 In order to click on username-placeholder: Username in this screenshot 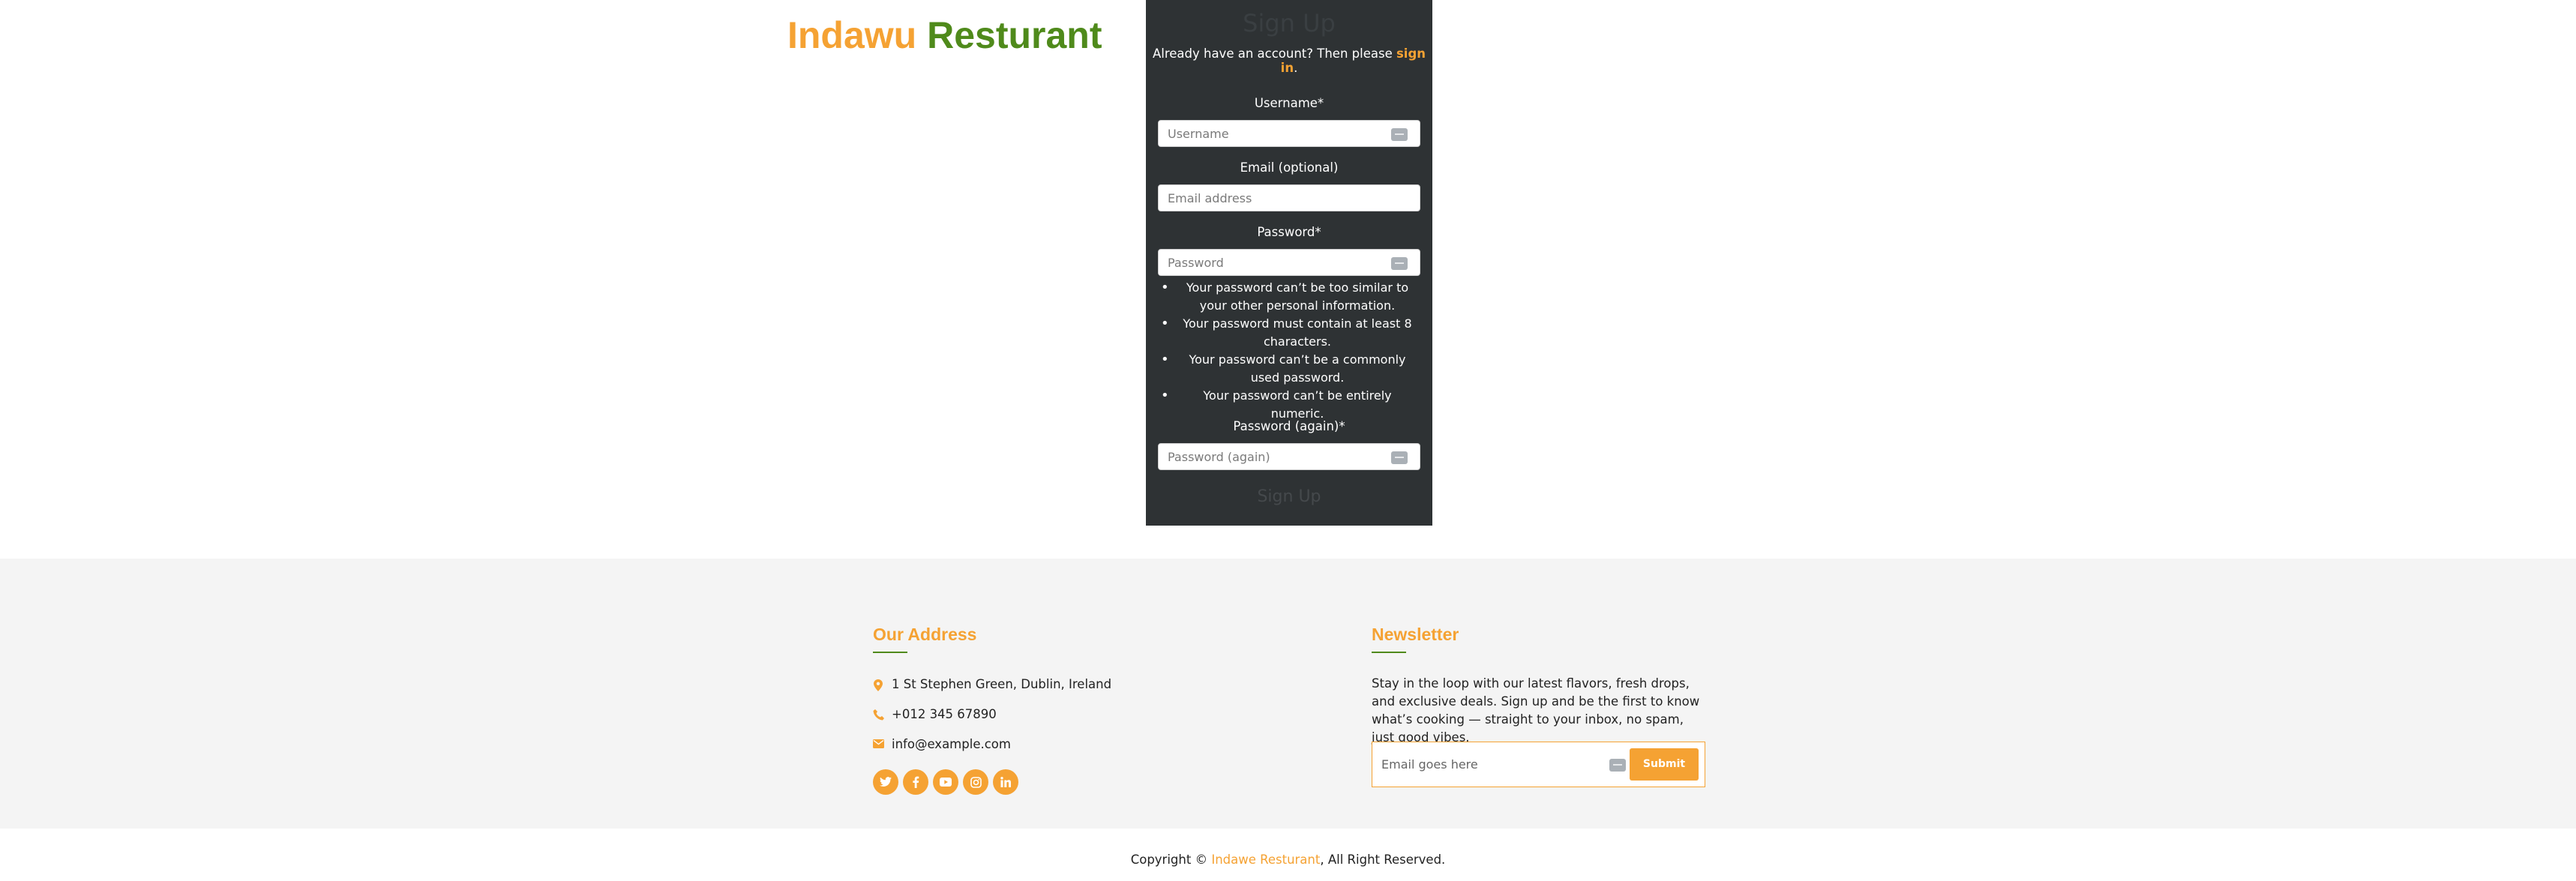, I will do `click(1199, 134)`.